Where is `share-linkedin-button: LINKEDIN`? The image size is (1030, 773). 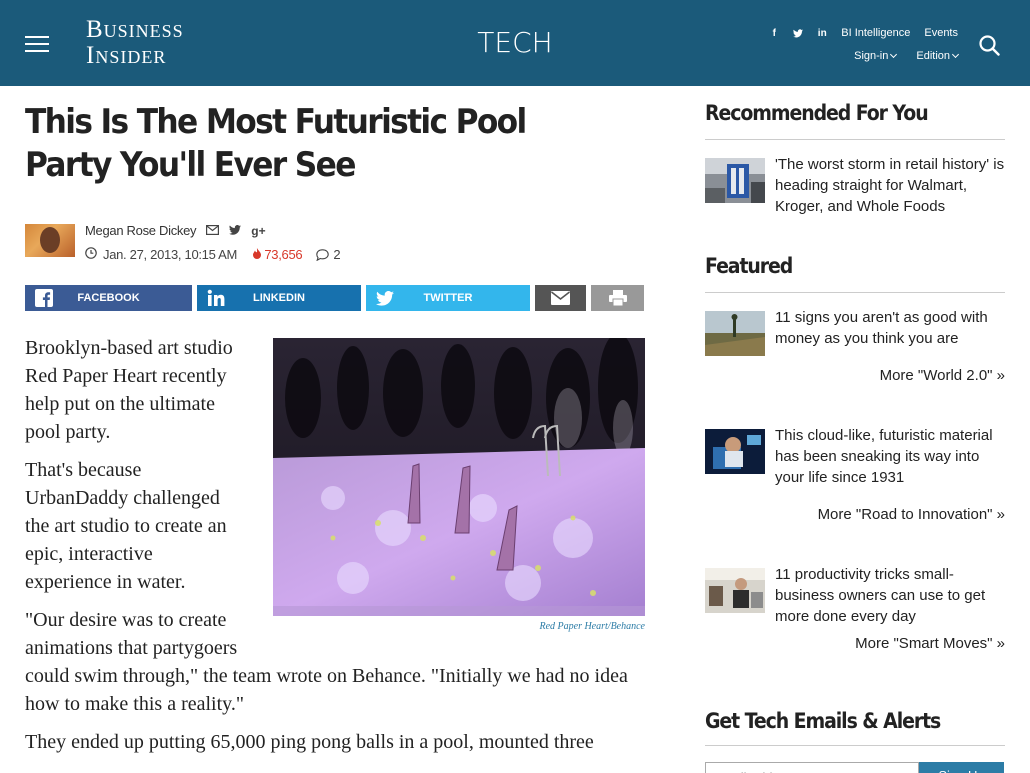 share-linkedin-button: LINKEDIN is located at coordinates (279, 298).